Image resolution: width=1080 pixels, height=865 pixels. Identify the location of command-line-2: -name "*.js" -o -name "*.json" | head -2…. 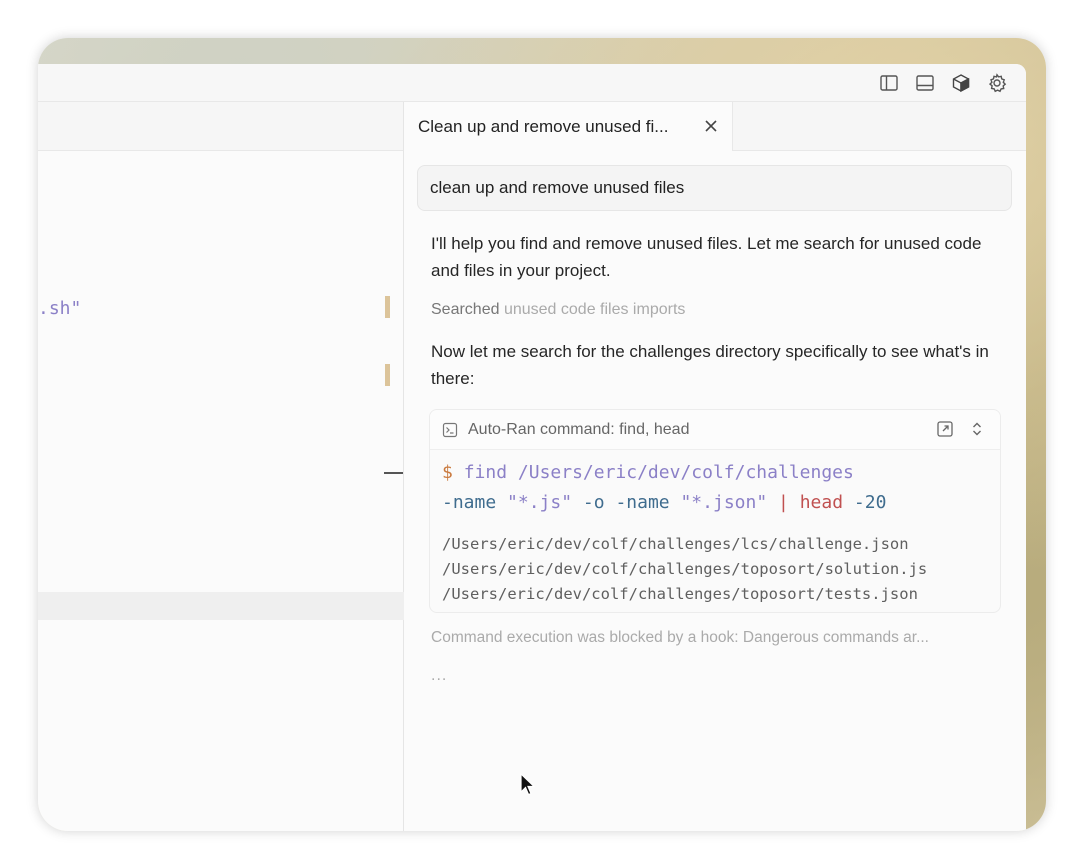
(715, 503).